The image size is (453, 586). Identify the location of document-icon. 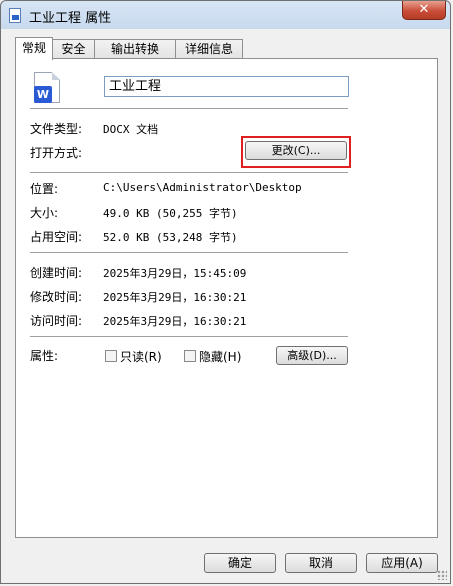
(15, 15).